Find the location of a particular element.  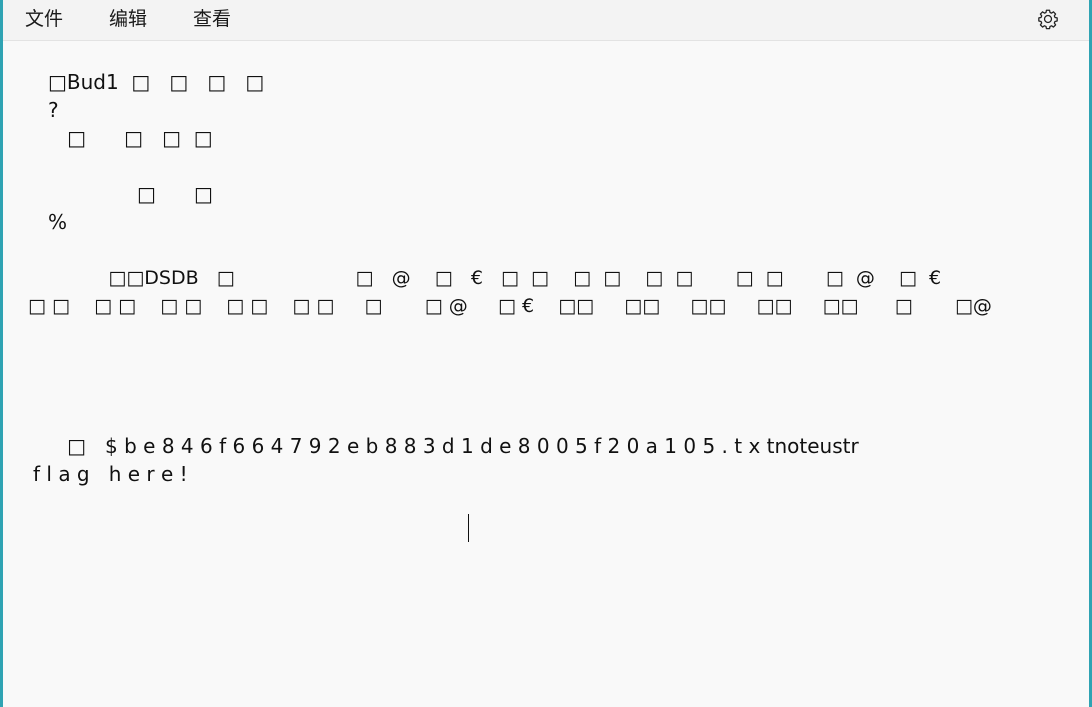

text-caret is located at coordinates (468, 528).